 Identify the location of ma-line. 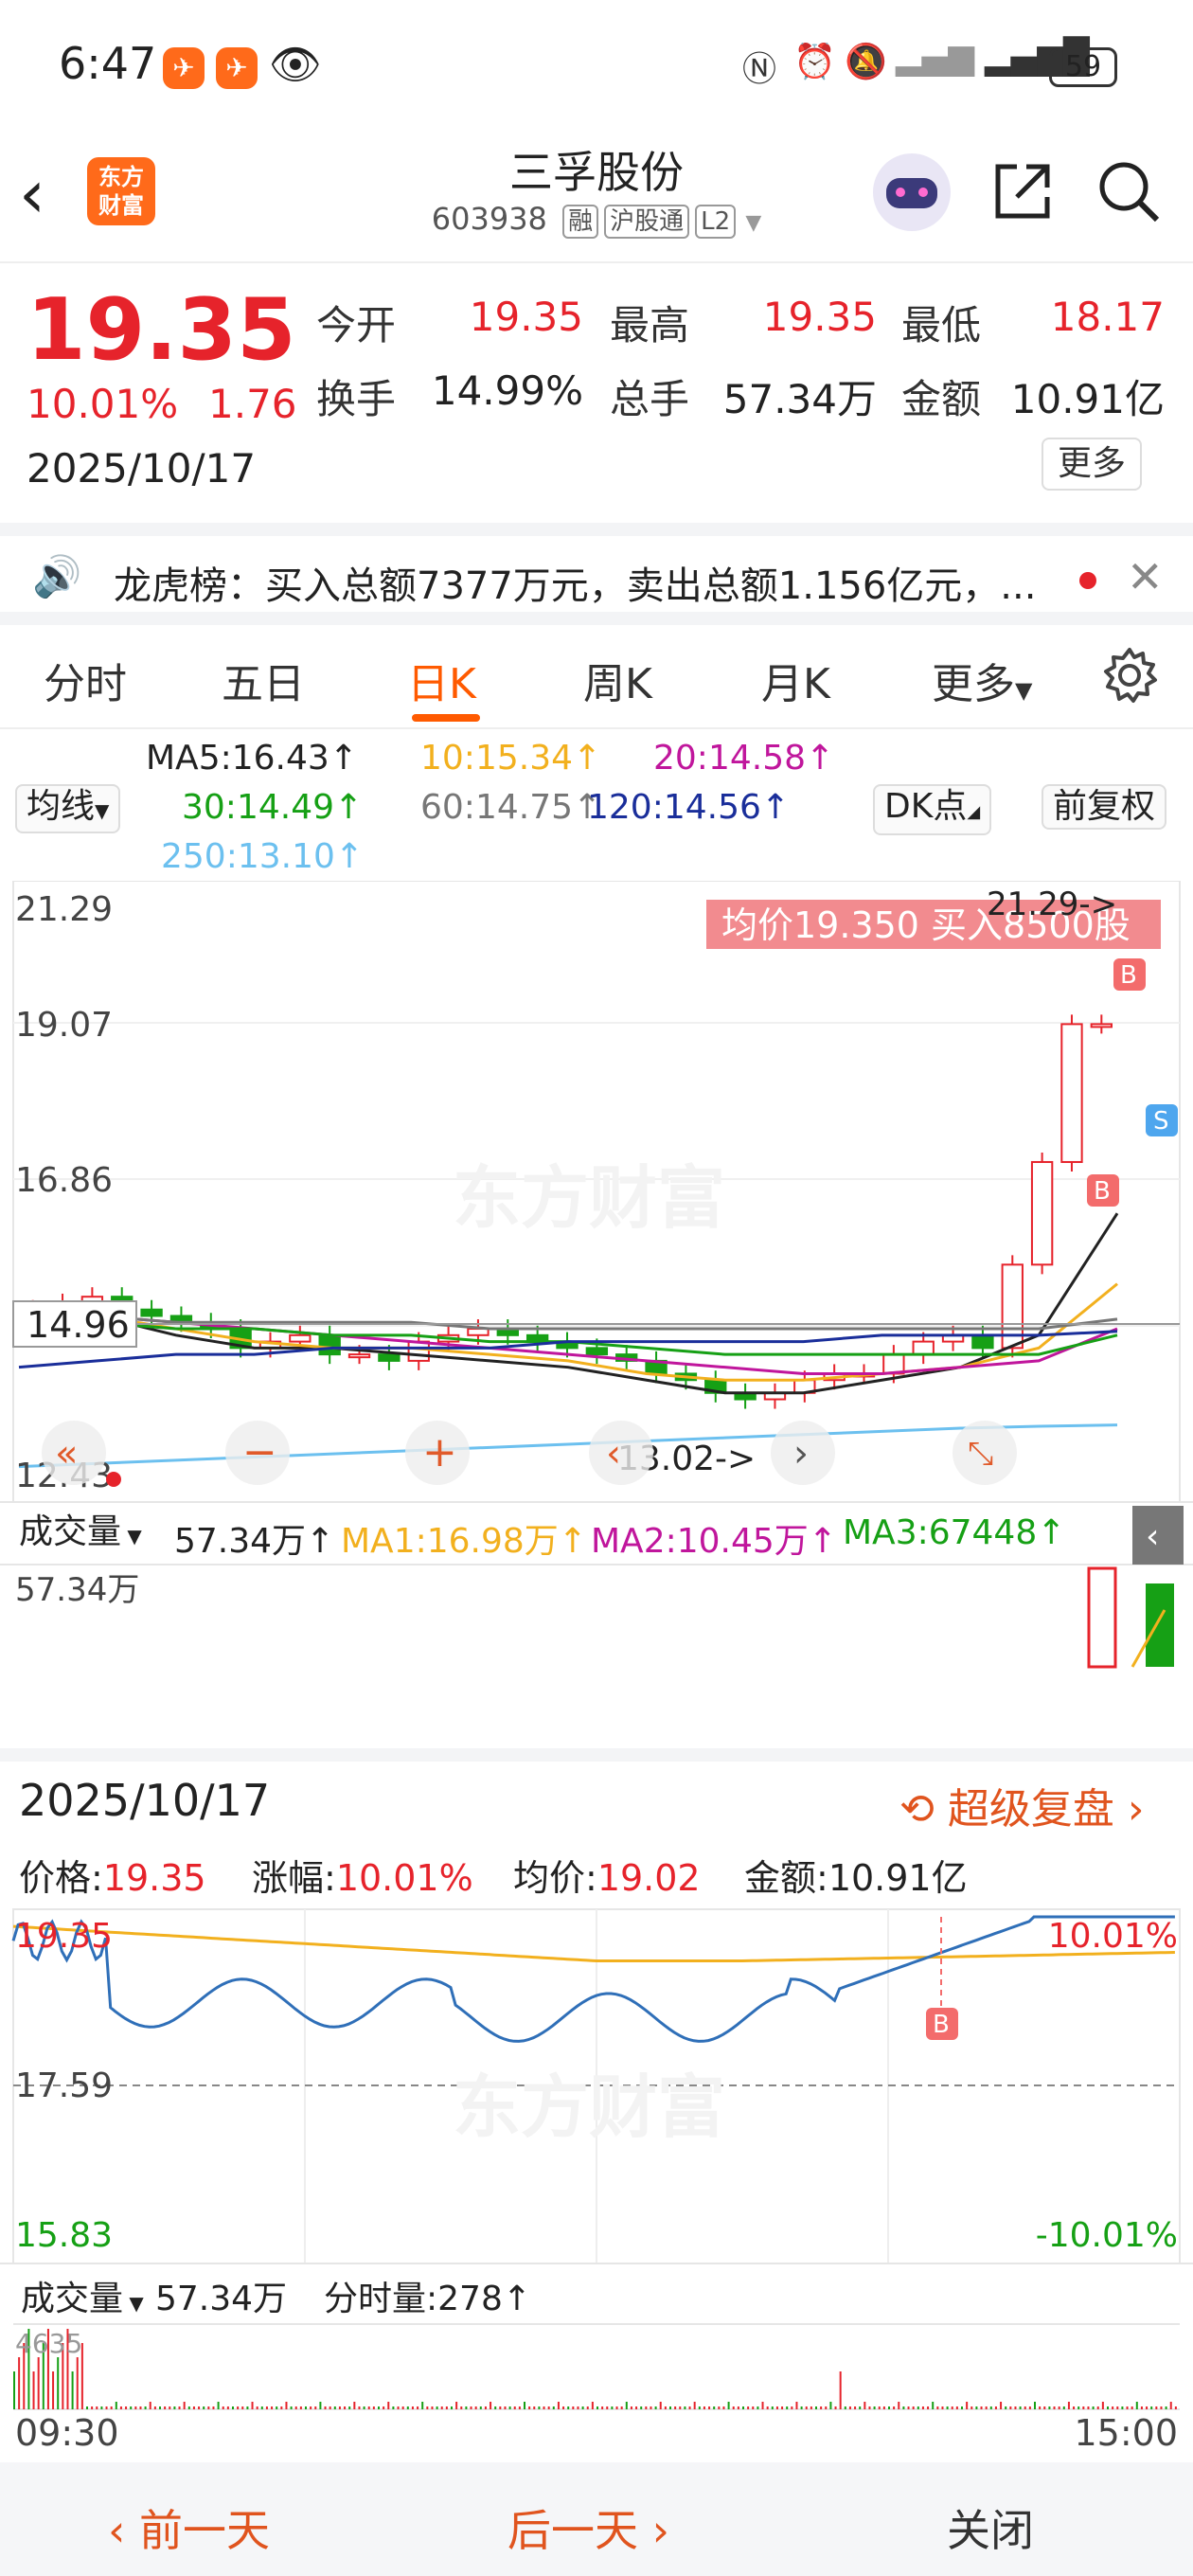
(568, 1446).